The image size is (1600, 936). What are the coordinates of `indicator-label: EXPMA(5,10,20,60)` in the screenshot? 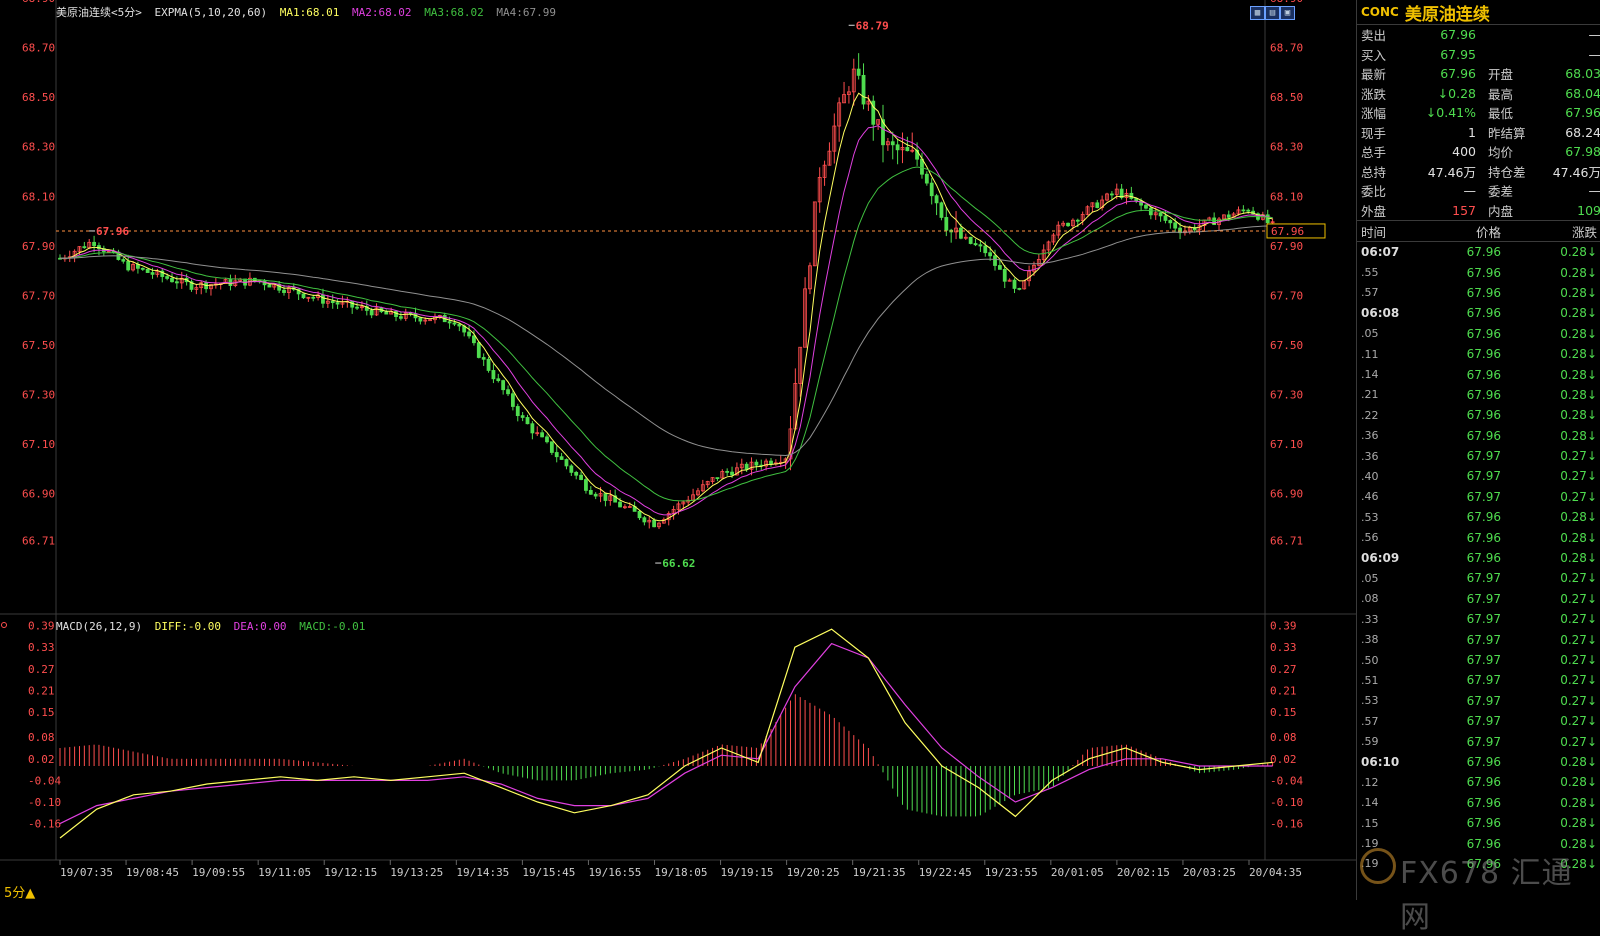 It's located at (211, 12).